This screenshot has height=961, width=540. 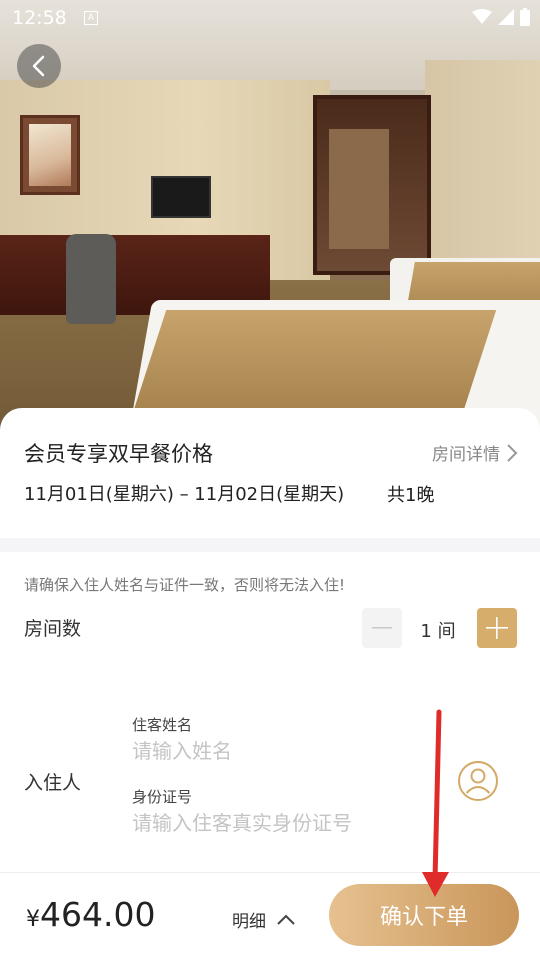 I want to click on chair, so click(x=91, y=279).